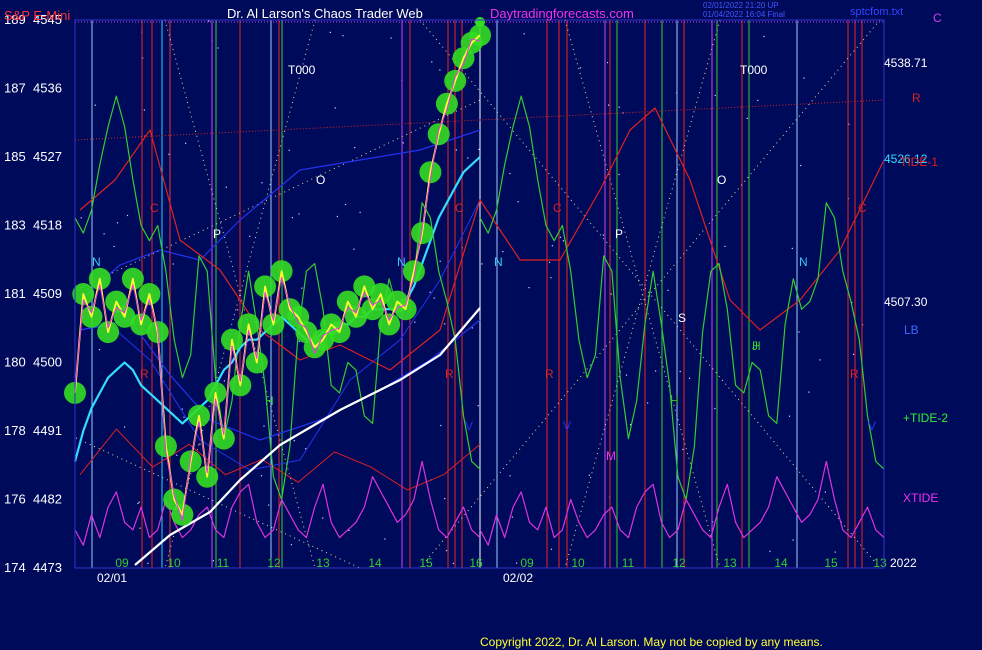 The width and height of the screenshot is (982, 650). What do you see at coordinates (15, 362) in the screenshot?
I see `y-tick-index: 180` at bounding box center [15, 362].